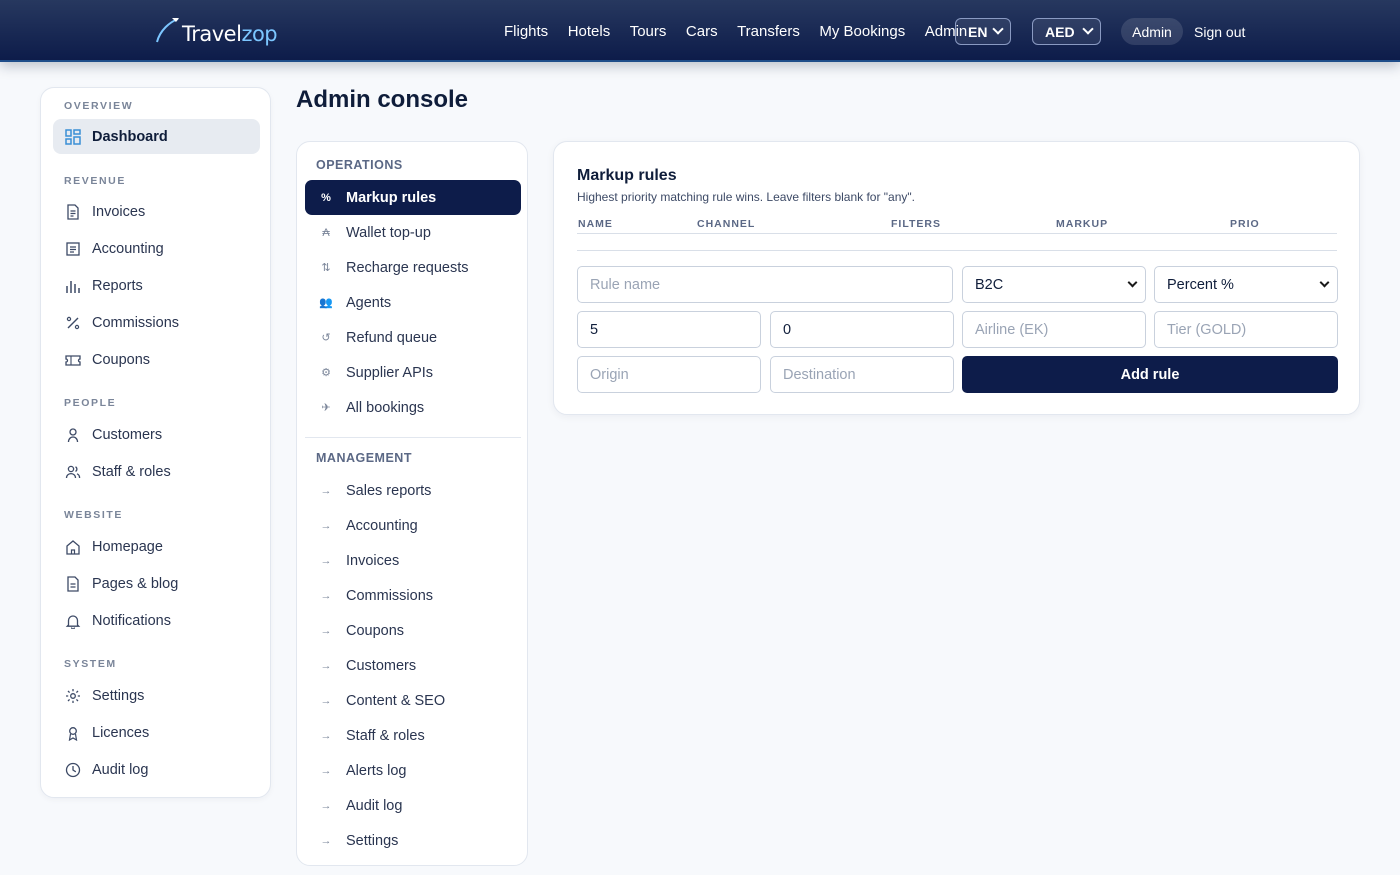 Image resolution: width=1400 pixels, height=875 pixels. I want to click on markup-value-input: 5, so click(669, 329).